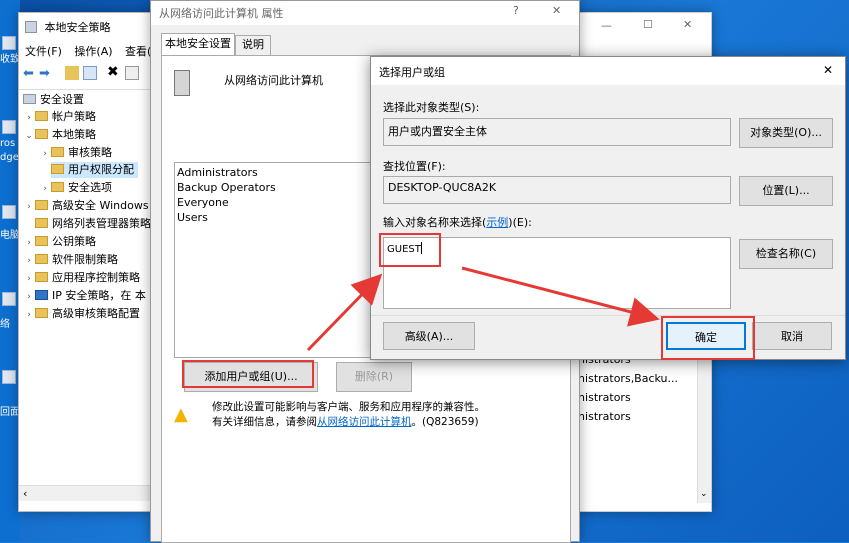 This screenshot has height=543, width=849. I want to click on tab-local-setting: 本地安全设置, so click(198, 44).